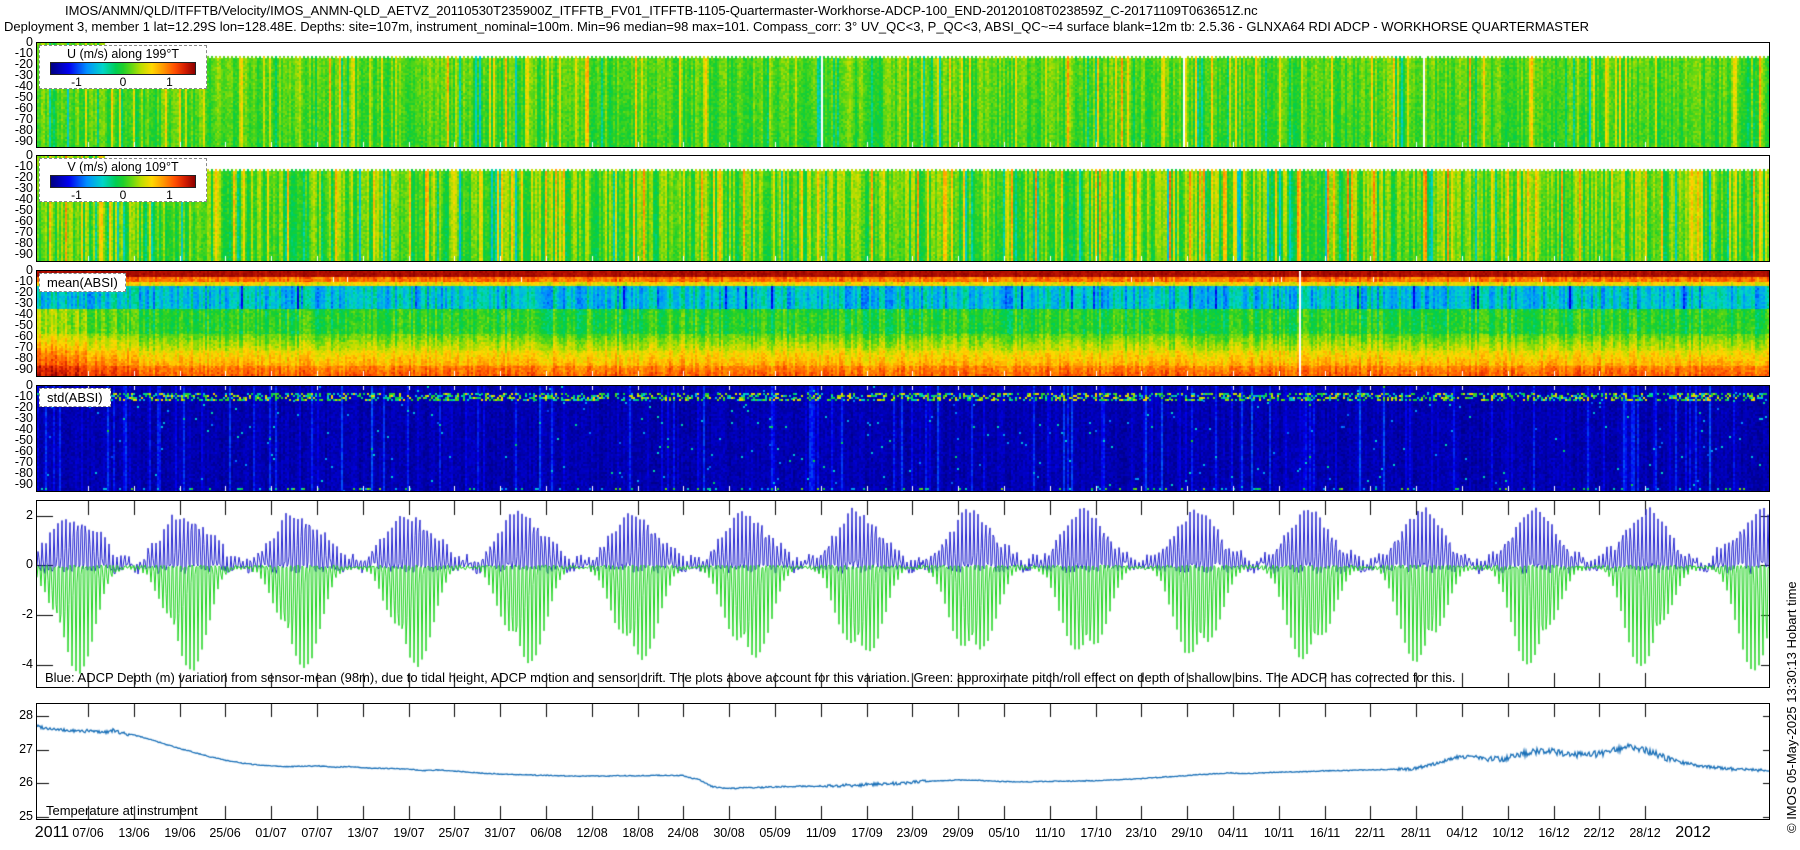 This screenshot has height=850, width=1800. What do you see at coordinates (775, 833) in the screenshot?
I see `x-tick-label: 05/09` at bounding box center [775, 833].